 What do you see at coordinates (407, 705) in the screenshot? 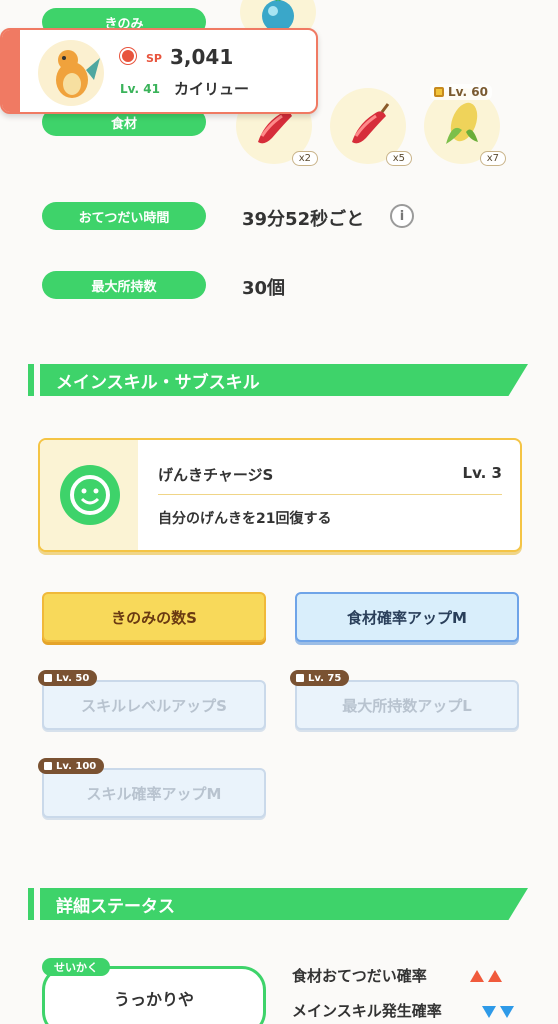
I see `sub-skill-inventory-up: 最大所持数アップL` at bounding box center [407, 705].